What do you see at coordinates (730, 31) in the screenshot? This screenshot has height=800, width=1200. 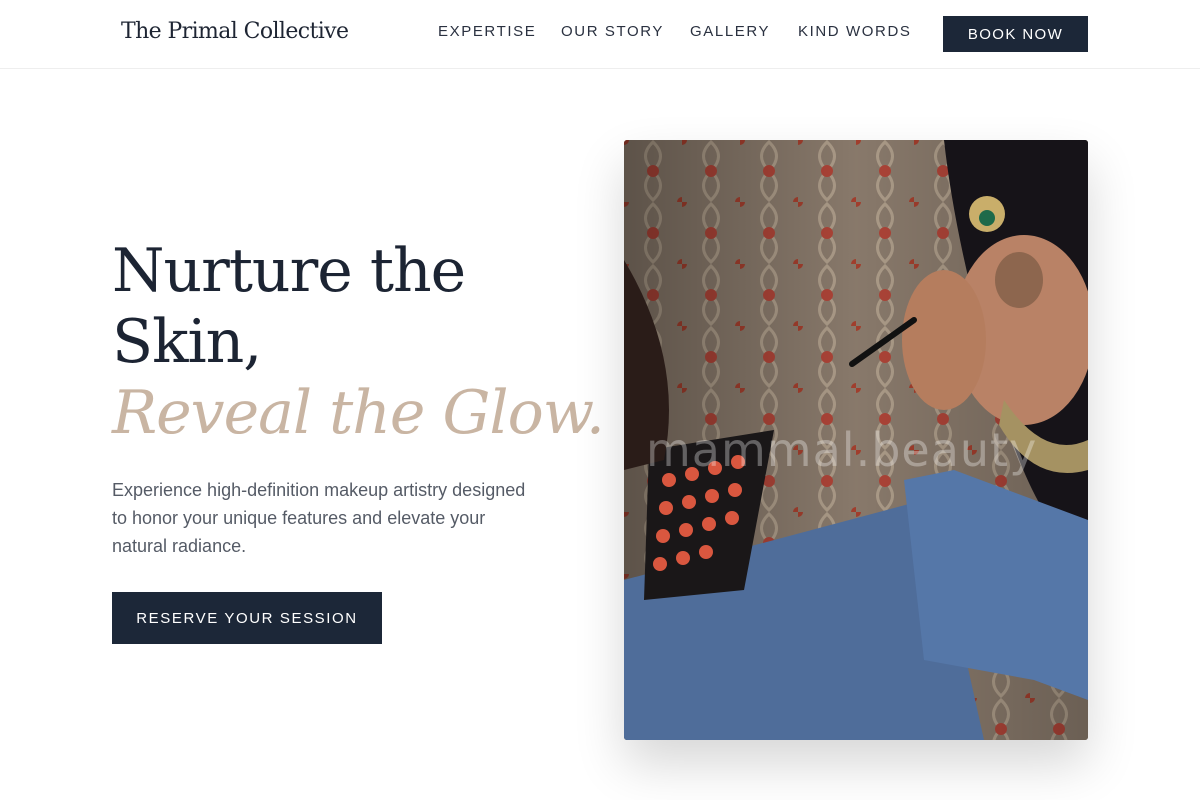 I see `nav-link-gallery: GALLERY` at bounding box center [730, 31].